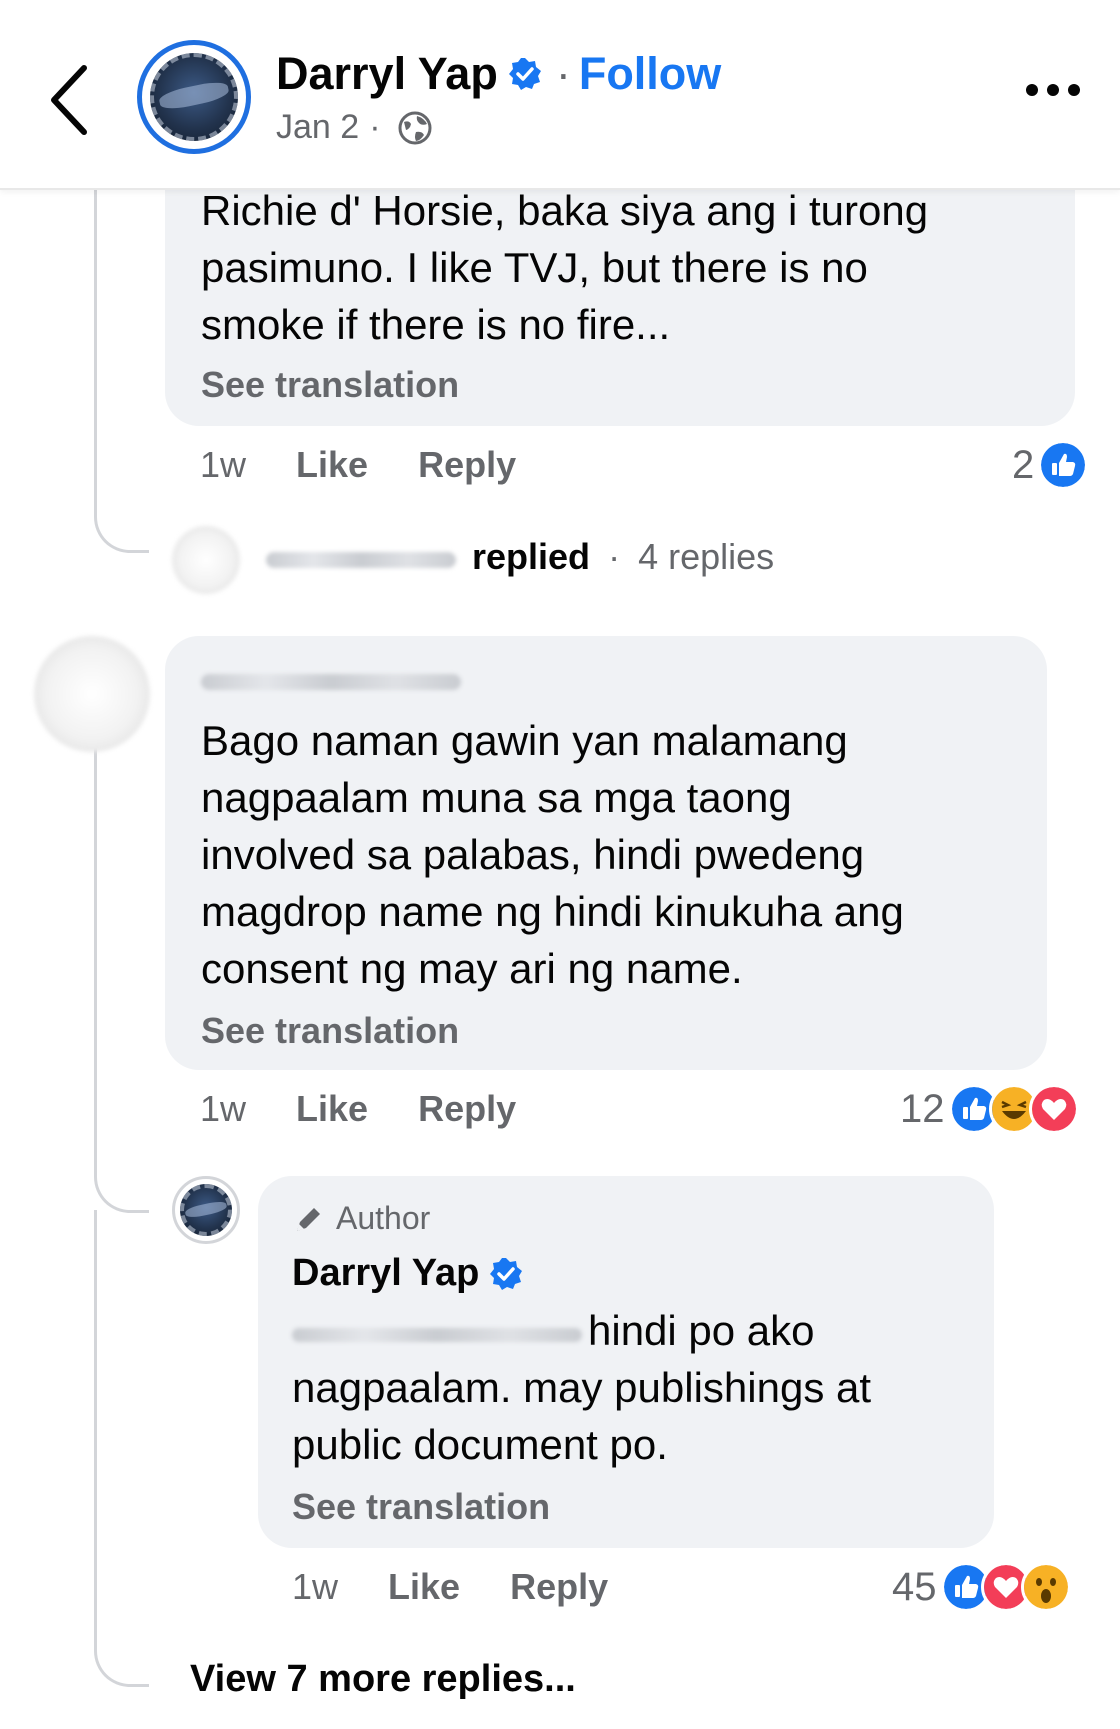  Describe the element at coordinates (317, 127) in the screenshot. I see `post-date: Jan 2` at that location.